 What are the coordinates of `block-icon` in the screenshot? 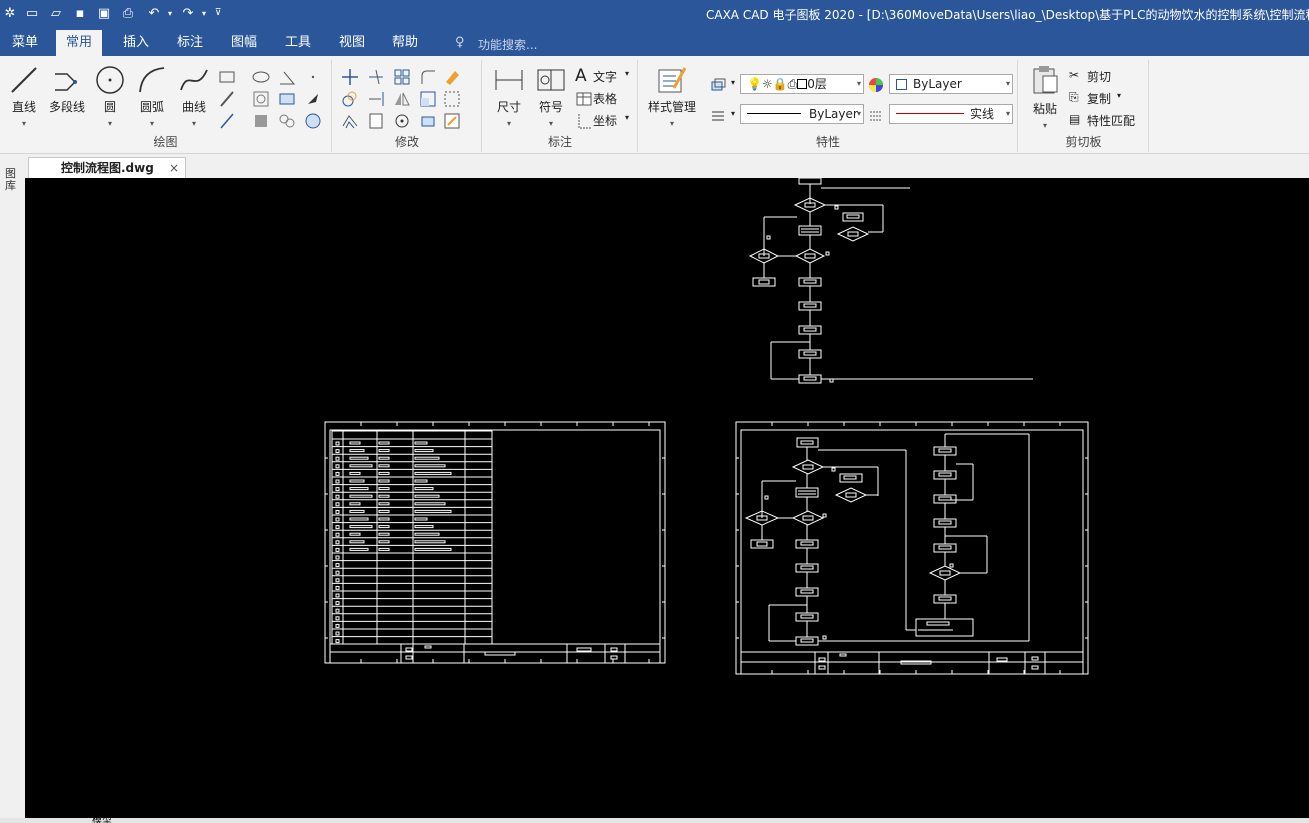 It's located at (287, 99).